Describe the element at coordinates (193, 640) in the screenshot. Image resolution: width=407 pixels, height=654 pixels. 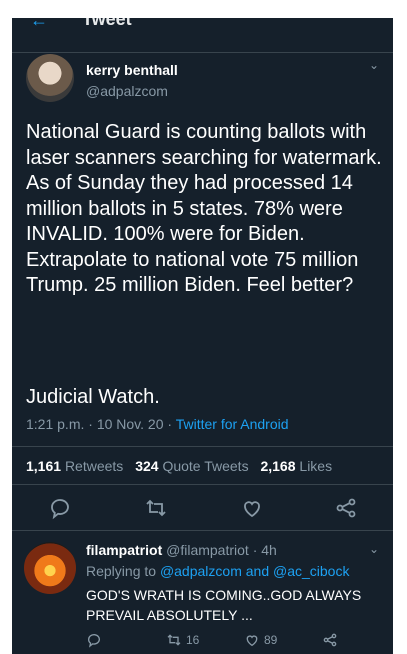
I see `reply-retweet-count: 16` at that location.